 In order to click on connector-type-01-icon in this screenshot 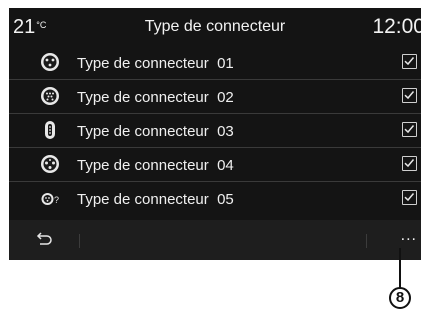, I will do `click(50, 62)`.